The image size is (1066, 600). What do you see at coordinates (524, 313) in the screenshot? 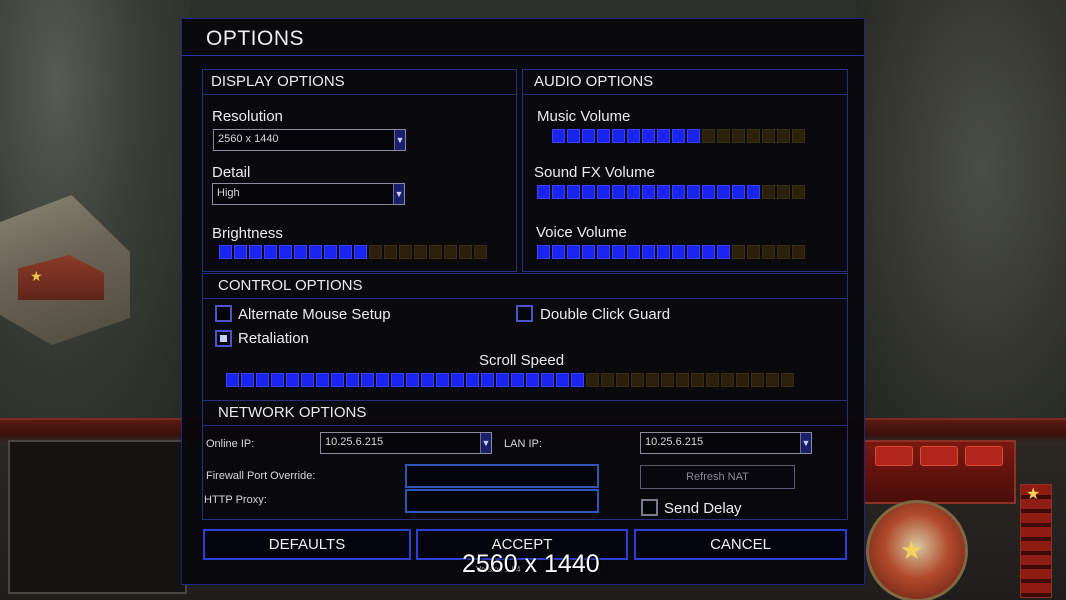
I see `double-click-guard-checkbox` at bounding box center [524, 313].